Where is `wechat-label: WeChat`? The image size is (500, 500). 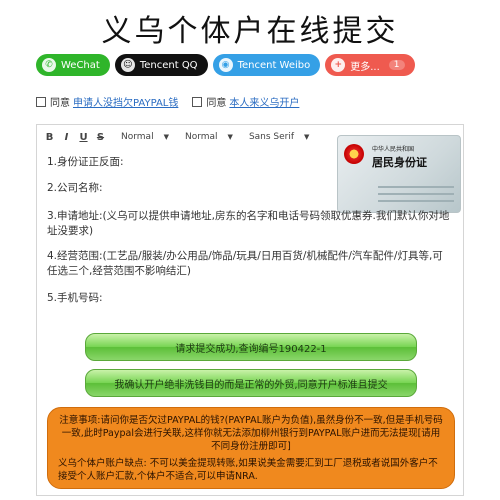 wechat-label: WeChat is located at coordinates (80, 65).